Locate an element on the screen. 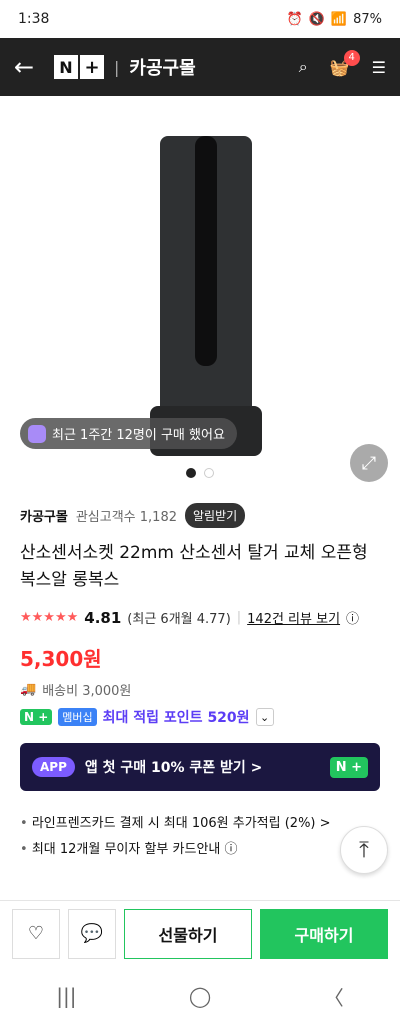 The image size is (400, 1024). pager-dot is located at coordinates (209, 473).